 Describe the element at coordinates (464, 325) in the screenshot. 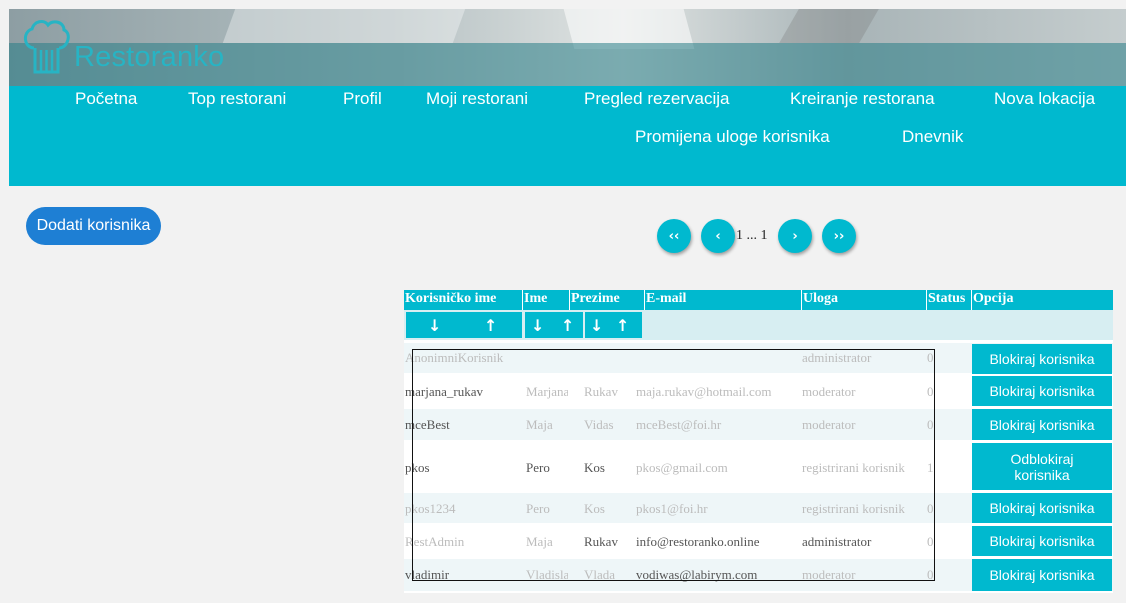

I see `sort-username: ↓ ↑` at that location.